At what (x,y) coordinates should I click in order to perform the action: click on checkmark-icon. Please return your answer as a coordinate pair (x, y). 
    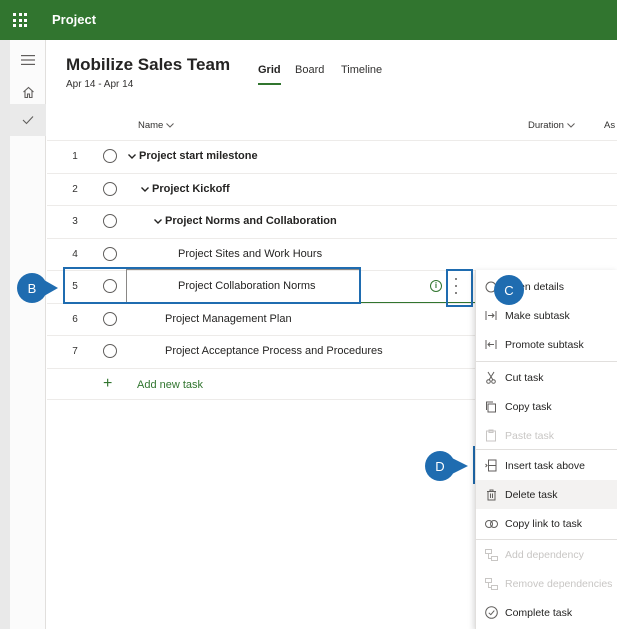
    Looking at the image, I should click on (28, 120).